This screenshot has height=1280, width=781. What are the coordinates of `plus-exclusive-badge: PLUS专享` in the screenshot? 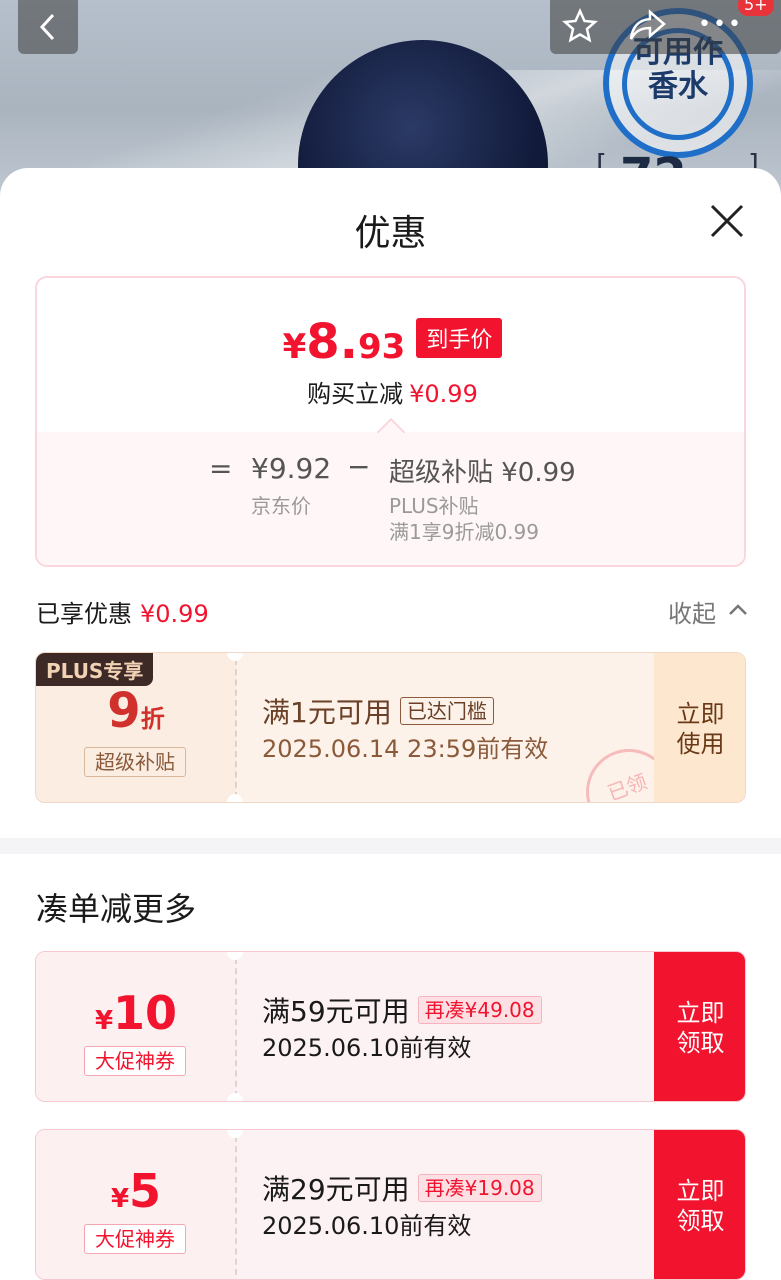 It's located at (95, 669).